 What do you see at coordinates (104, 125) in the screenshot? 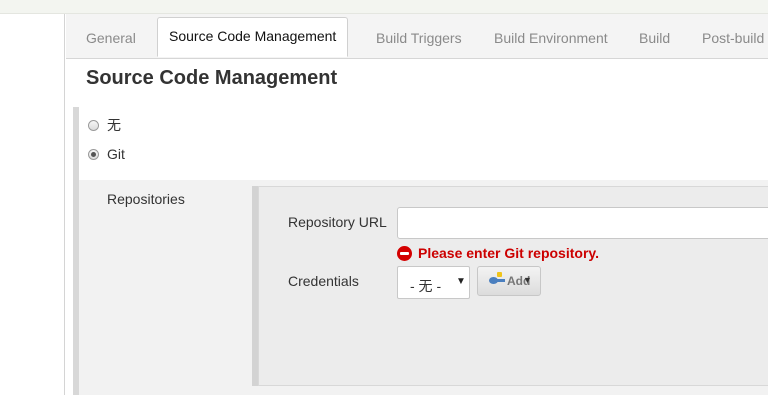
I see `scm-option-none: 无` at bounding box center [104, 125].